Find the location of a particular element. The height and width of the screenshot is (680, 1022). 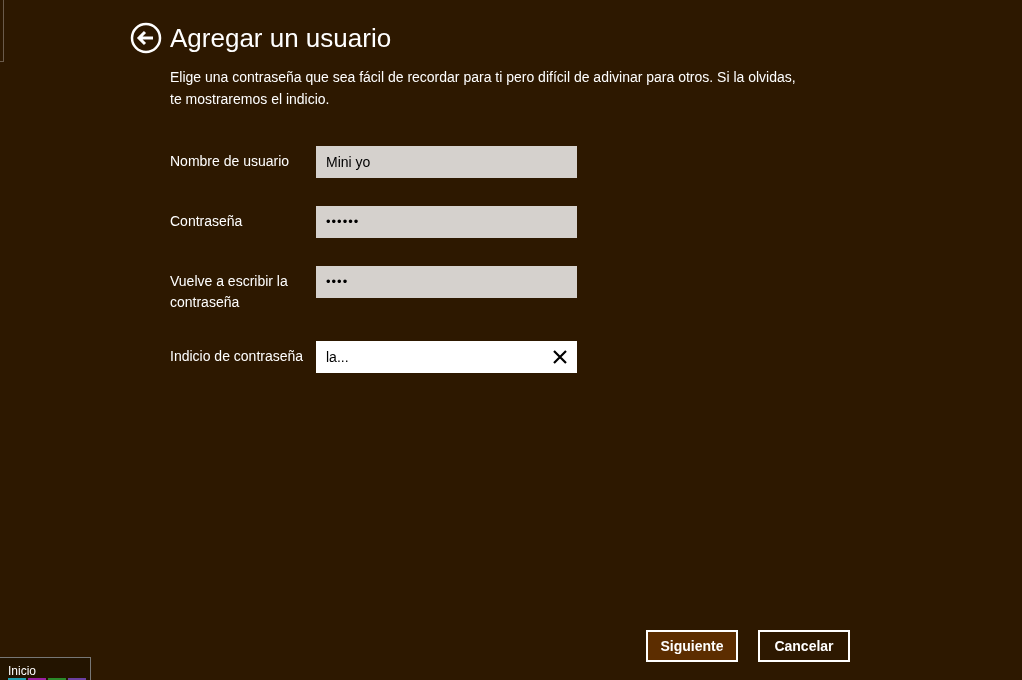

field-label: Contraseña is located at coordinates (207, 221).